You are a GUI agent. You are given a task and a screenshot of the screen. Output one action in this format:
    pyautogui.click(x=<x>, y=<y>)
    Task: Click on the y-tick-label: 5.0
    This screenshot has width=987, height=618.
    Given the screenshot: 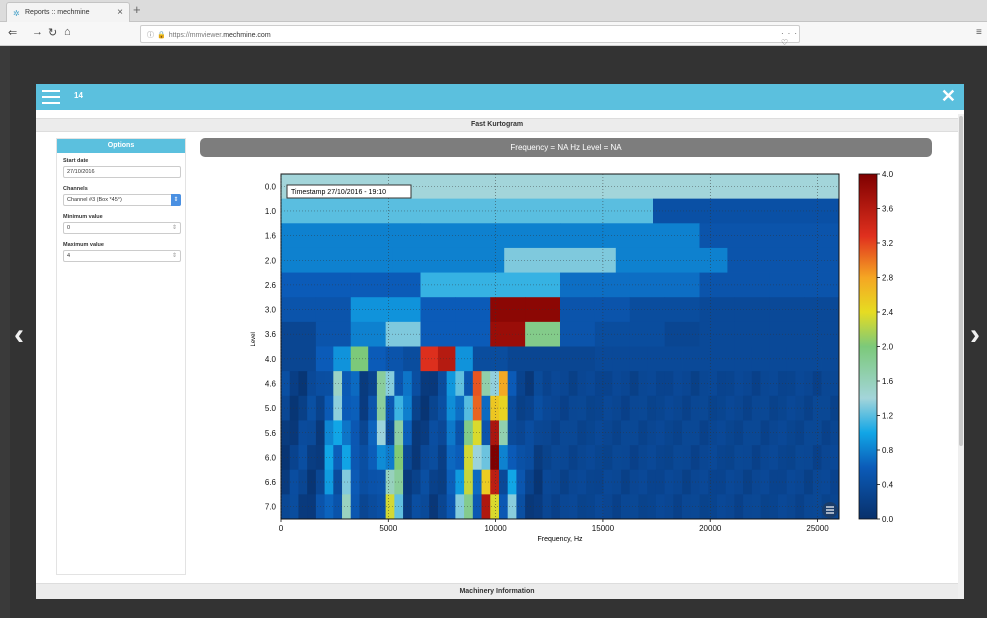 What is the action you would take?
    pyautogui.click(x=271, y=408)
    